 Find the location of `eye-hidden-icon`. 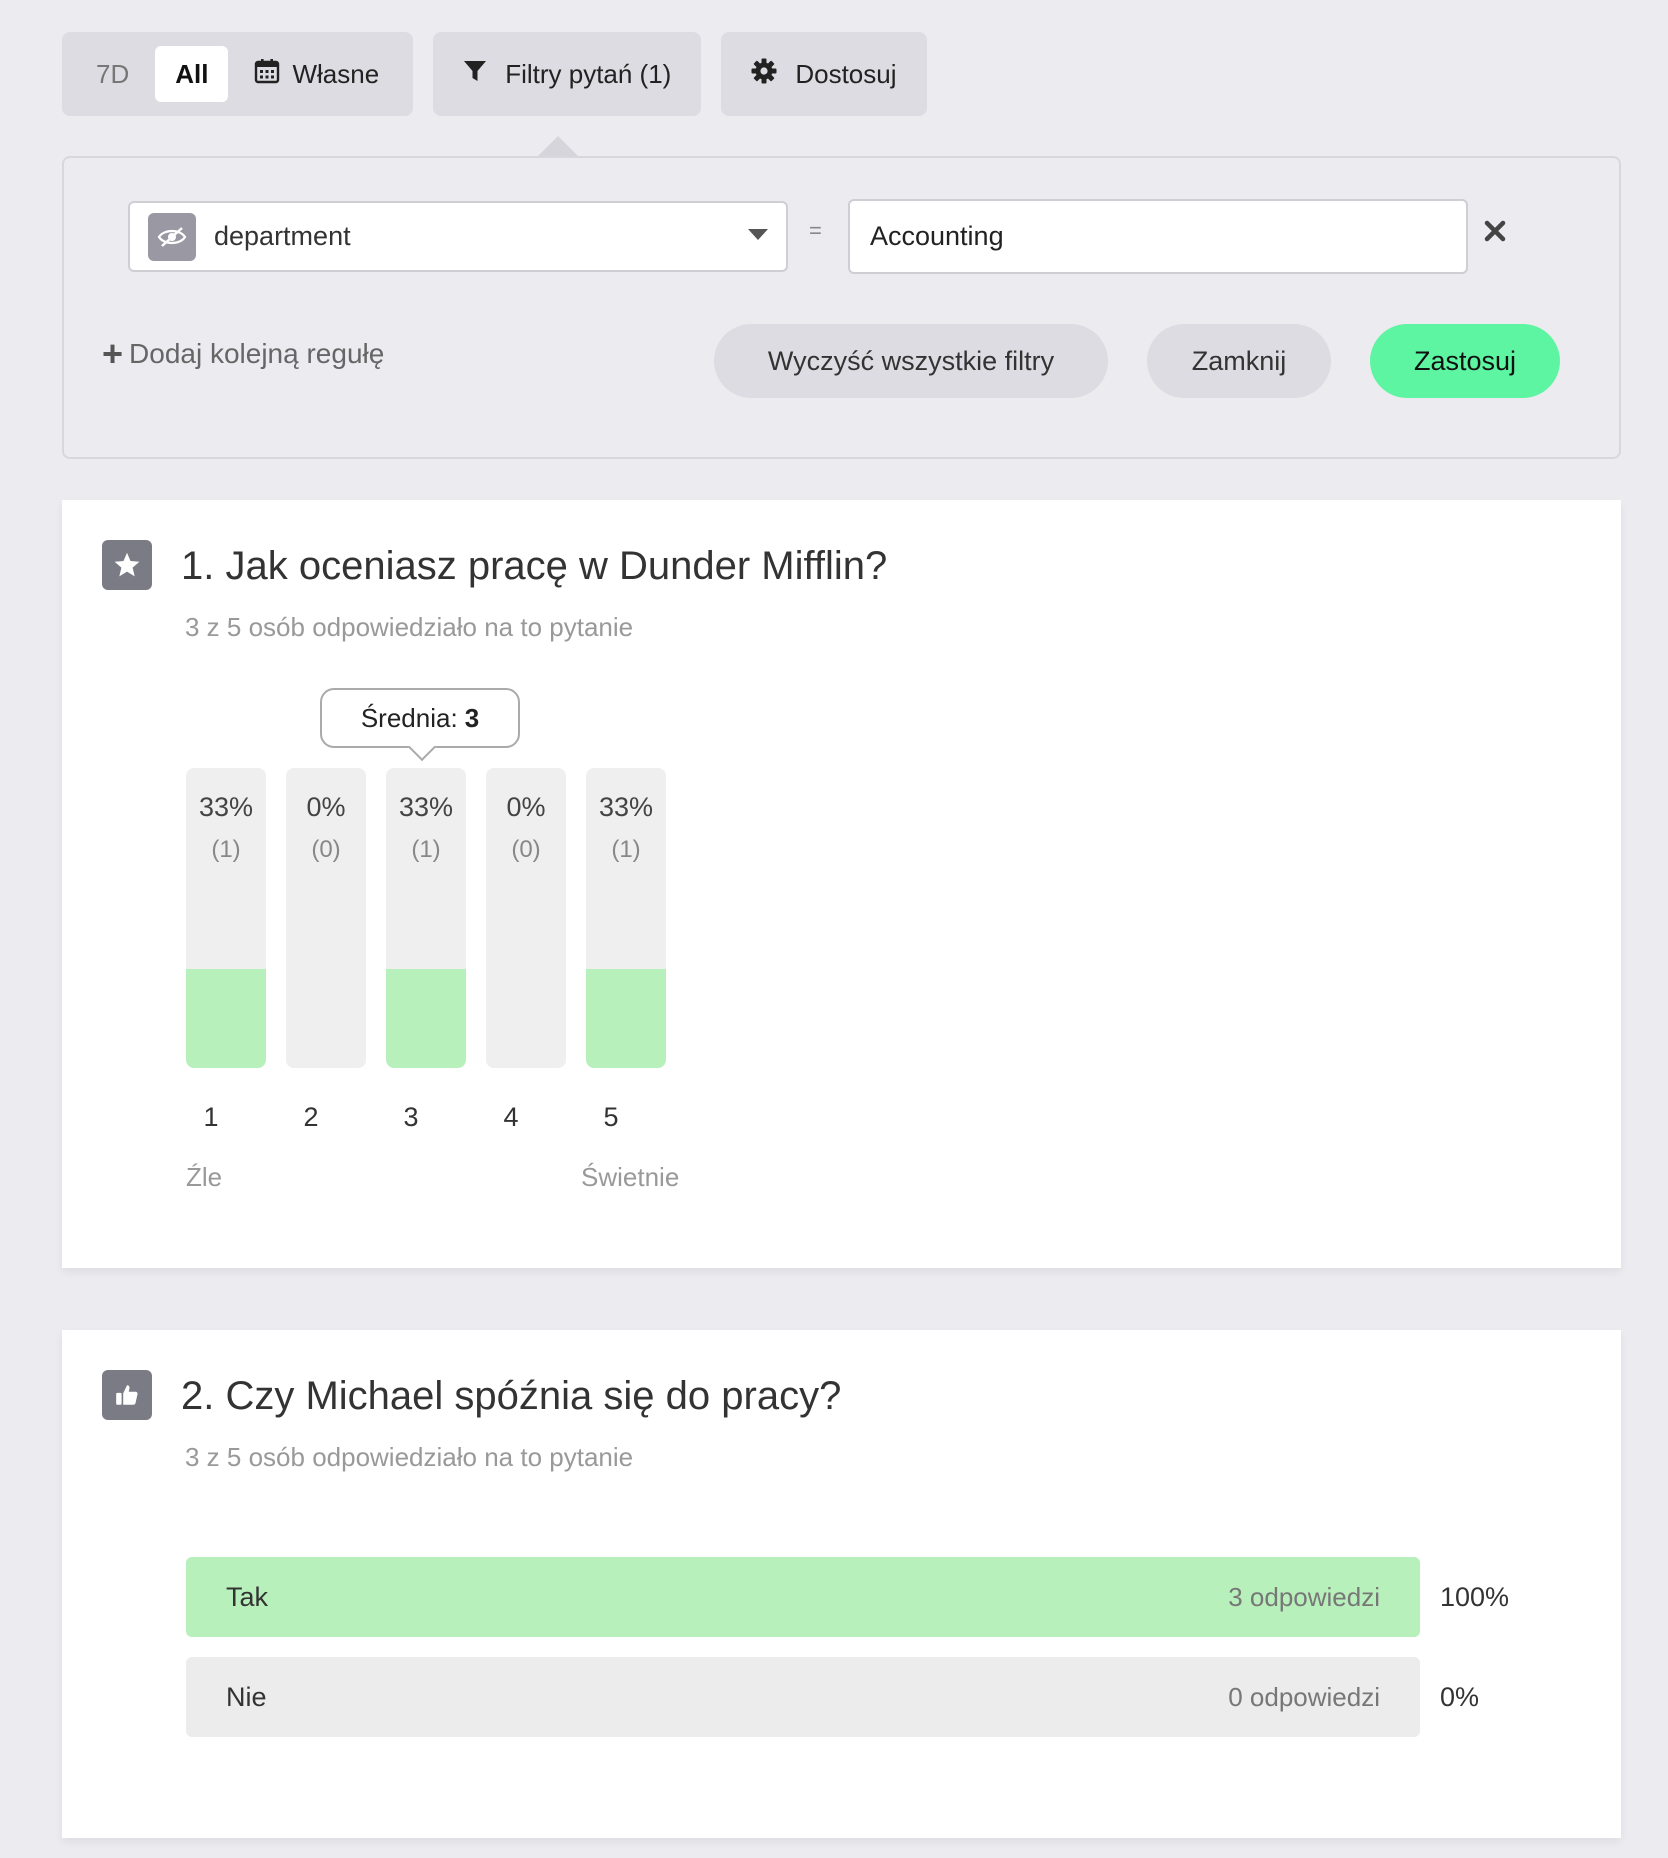

eye-hidden-icon is located at coordinates (172, 236).